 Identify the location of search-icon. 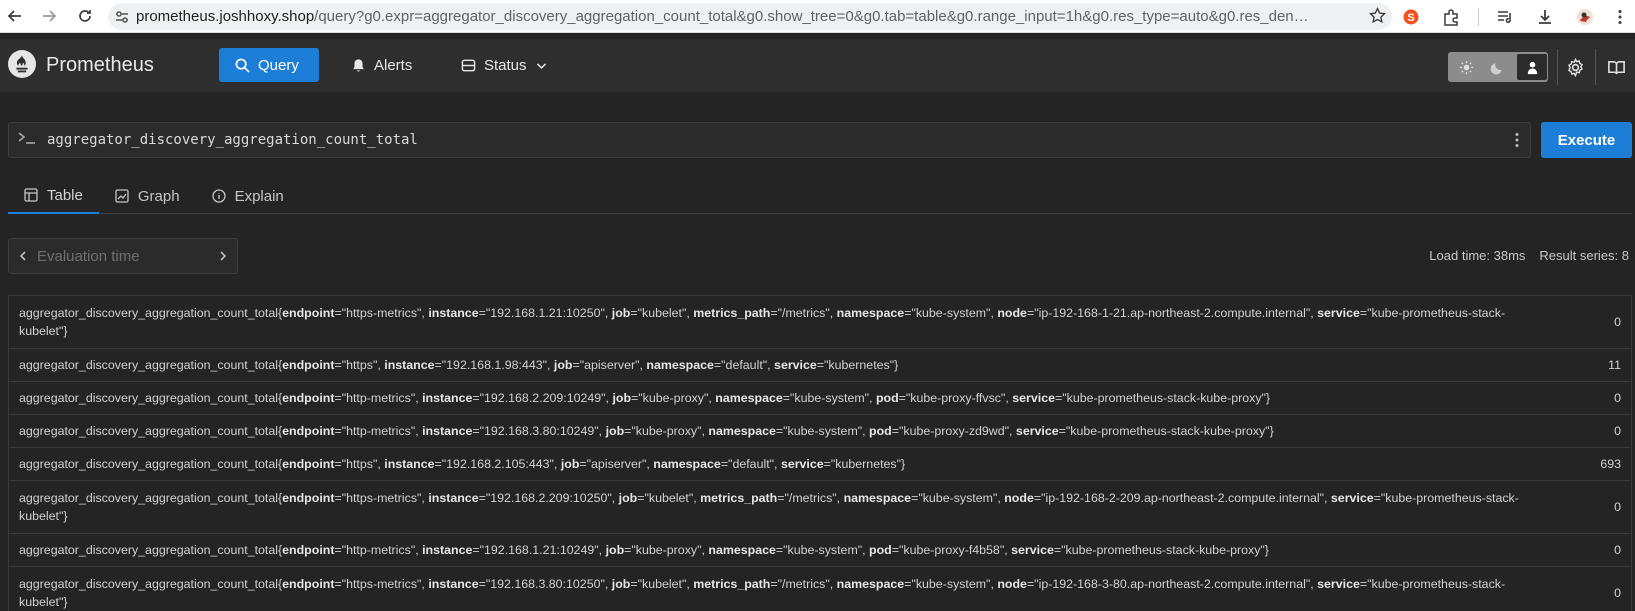
(242, 65).